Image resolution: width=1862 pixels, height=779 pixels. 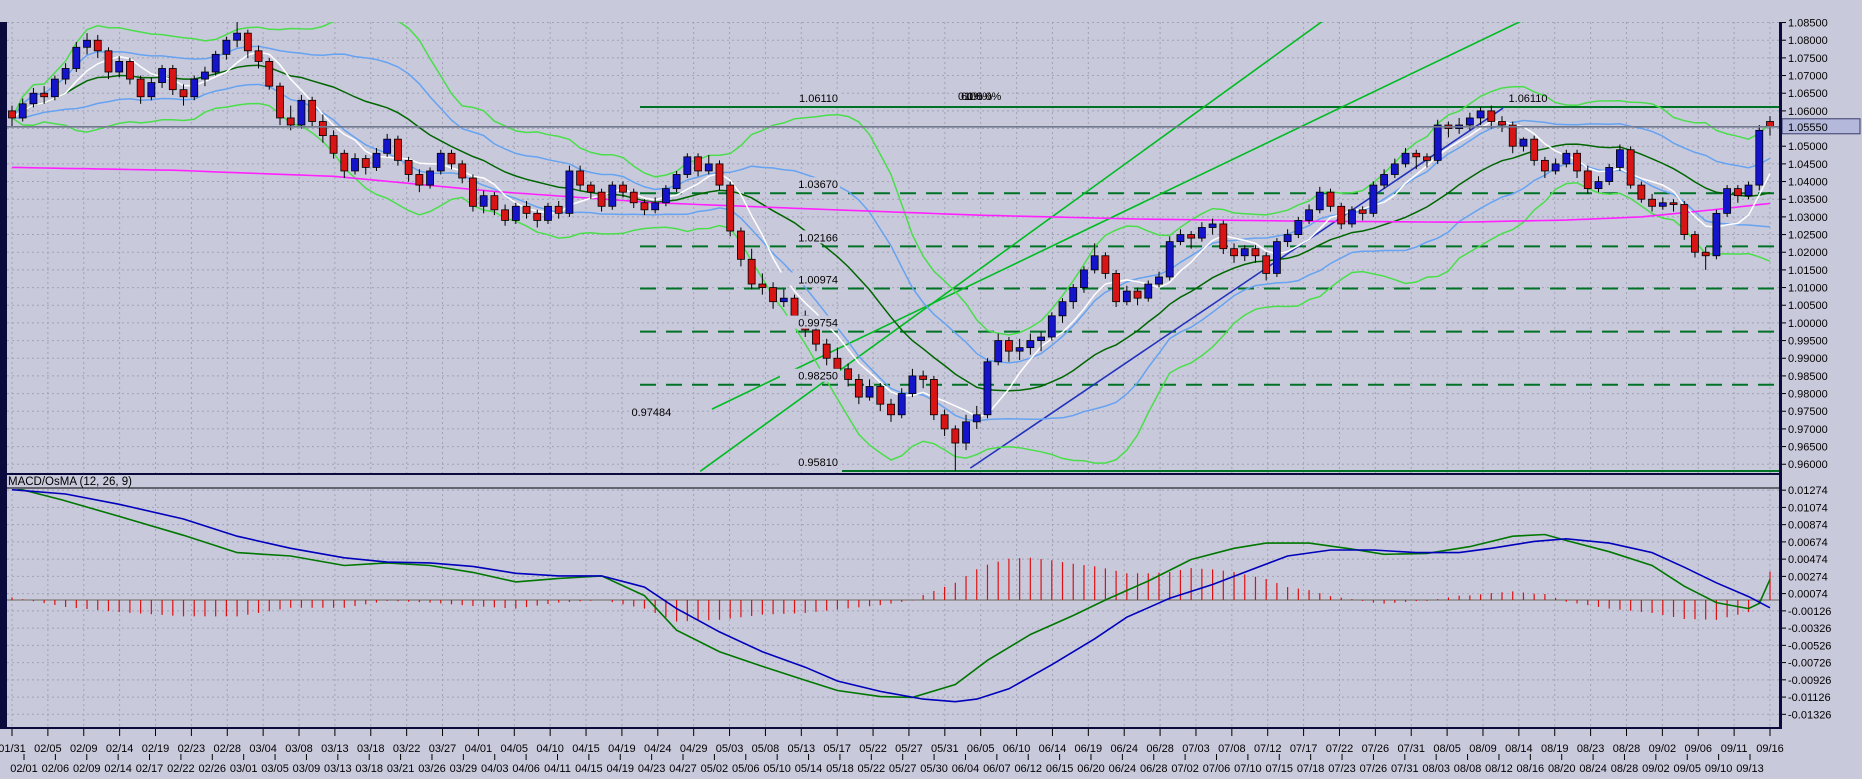 What do you see at coordinates (1809, 664) in the screenshot?
I see `macd-axis-label: -0.00726` at bounding box center [1809, 664].